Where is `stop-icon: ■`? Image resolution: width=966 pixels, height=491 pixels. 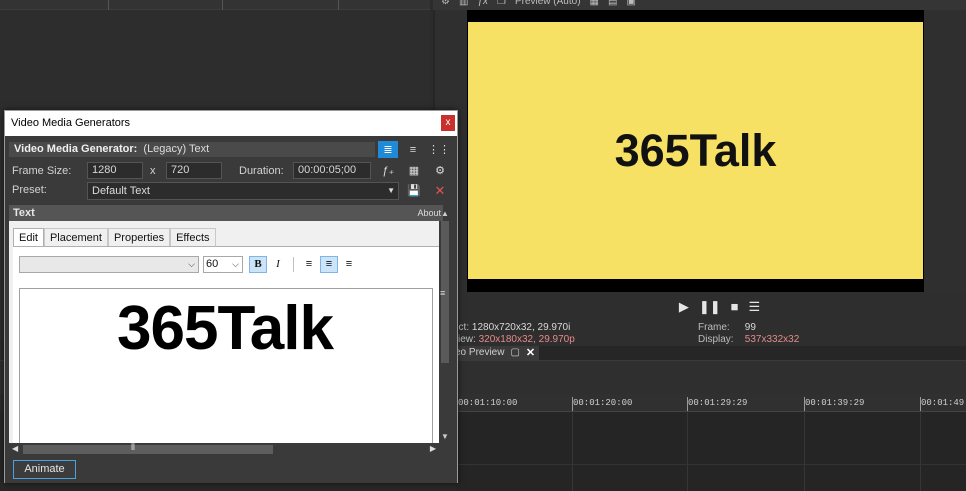
stop-icon: ■ is located at coordinates (735, 306).